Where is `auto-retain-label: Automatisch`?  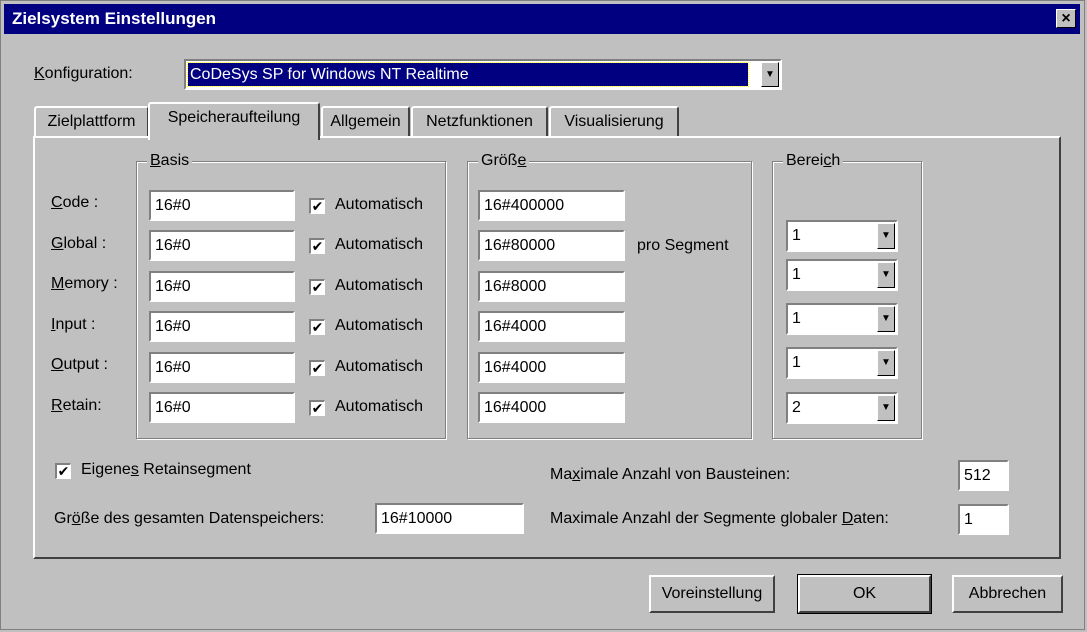 auto-retain-label: Automatisch is located at coordinates (379, 406).